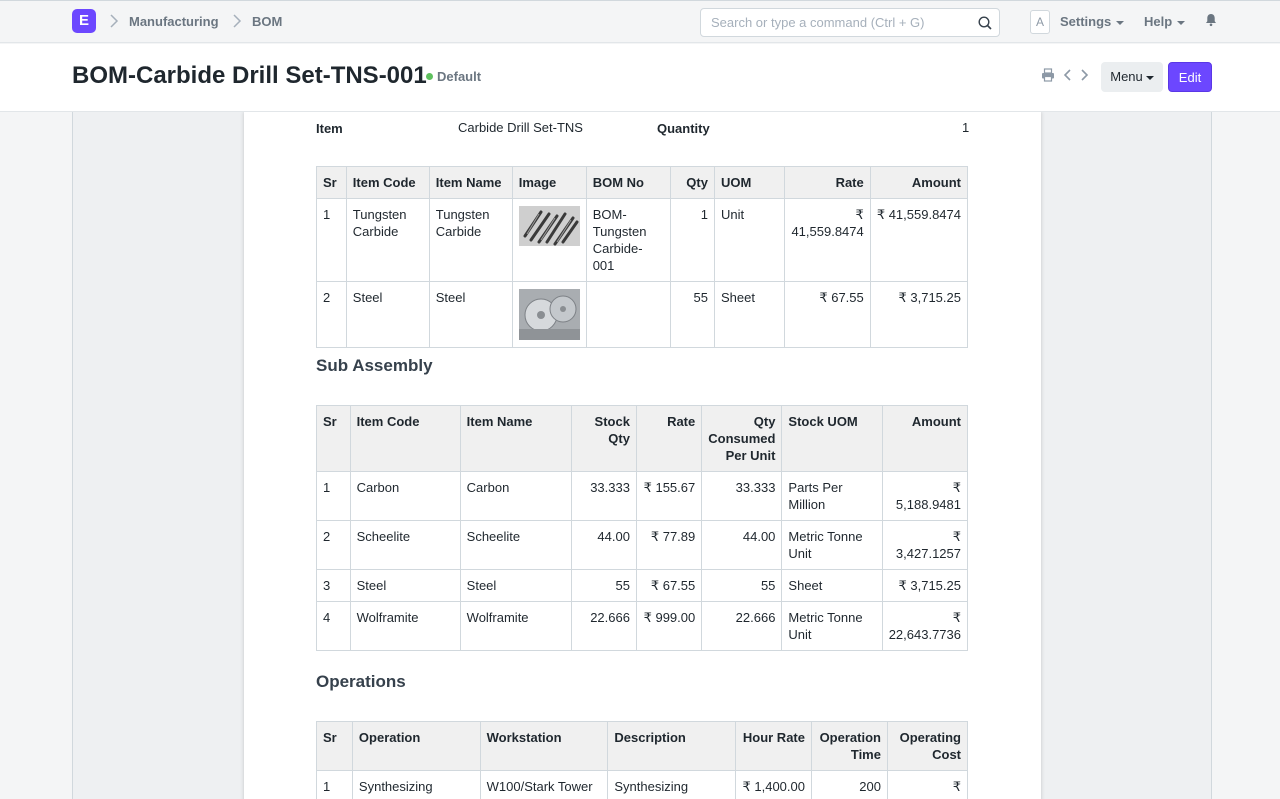  What do you see at coordinates (669, 496) in the screenshot?
I see `cell-rate: ₹ 155.67` at bounding box center [669, 496].